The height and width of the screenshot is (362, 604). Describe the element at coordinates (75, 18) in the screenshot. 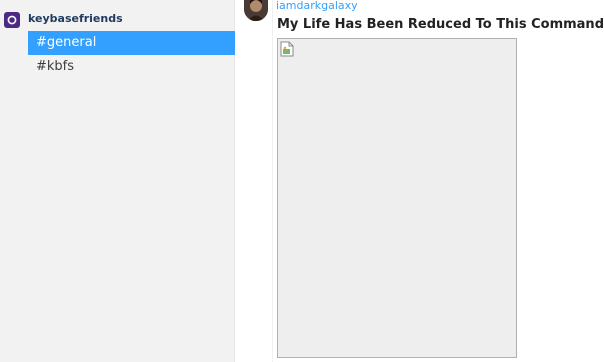

I see `team-name: keybasefriends` at that location.